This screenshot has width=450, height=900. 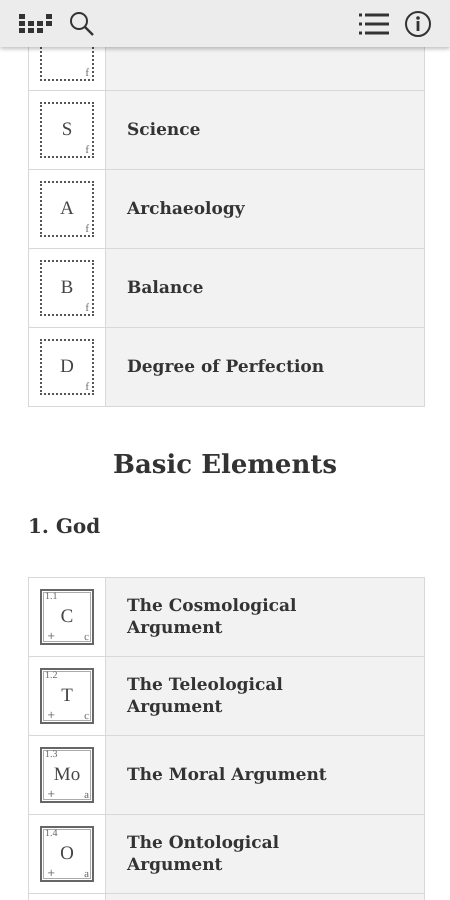 I want to click on tile-symbol: O, so click(x=67, y=854).